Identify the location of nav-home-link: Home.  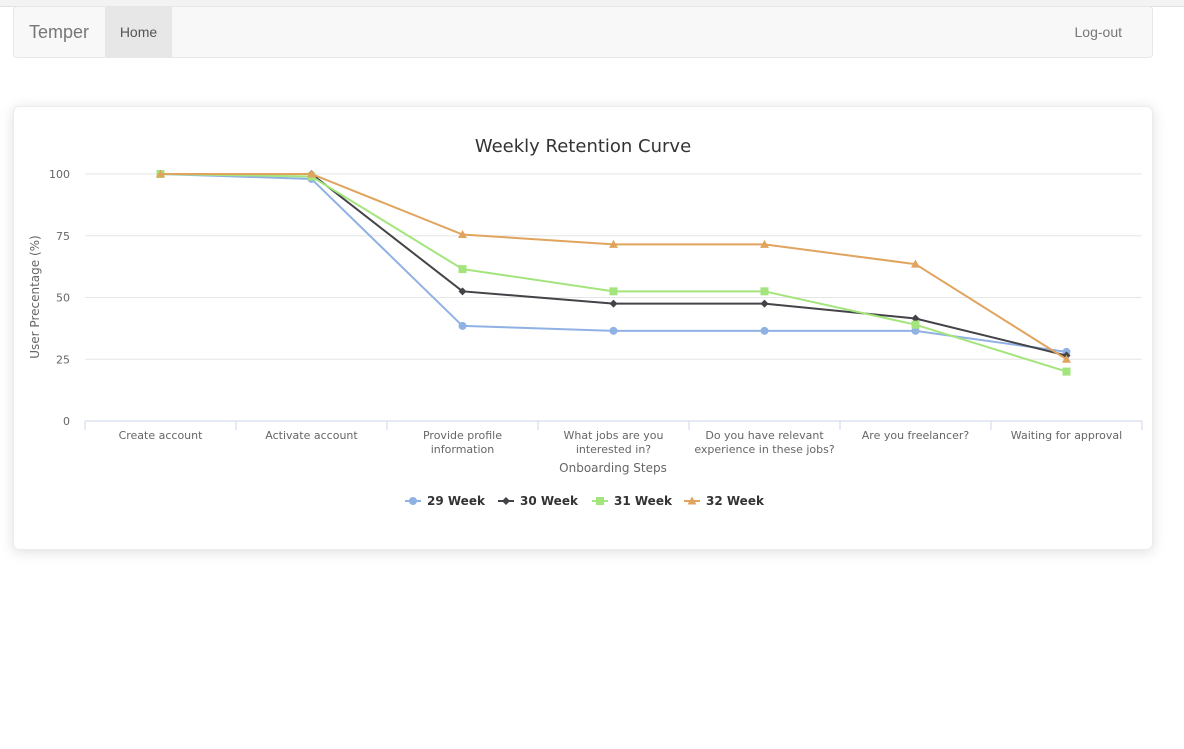
(138, 32).